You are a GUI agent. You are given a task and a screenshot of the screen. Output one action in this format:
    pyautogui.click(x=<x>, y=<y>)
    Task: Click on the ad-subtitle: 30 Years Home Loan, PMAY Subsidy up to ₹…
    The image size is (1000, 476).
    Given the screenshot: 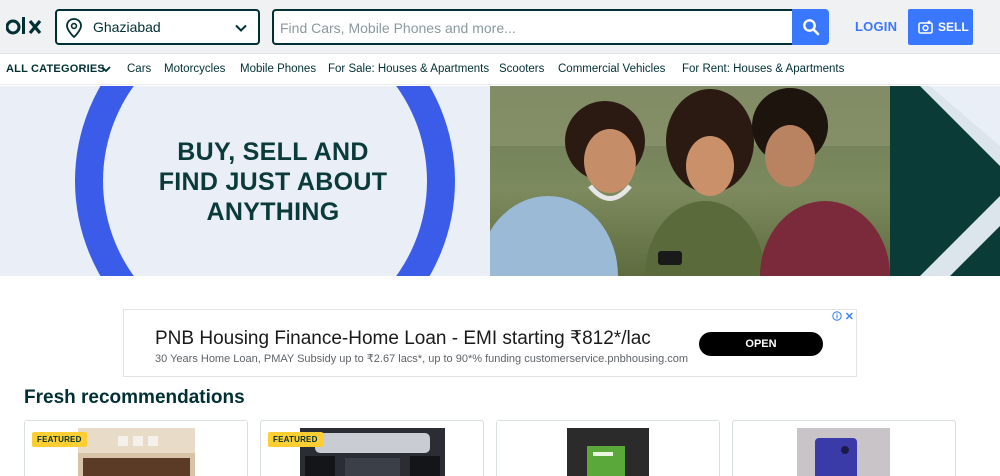 What is the action you would take?
    pyautogui.click(x=422, y=359)
    